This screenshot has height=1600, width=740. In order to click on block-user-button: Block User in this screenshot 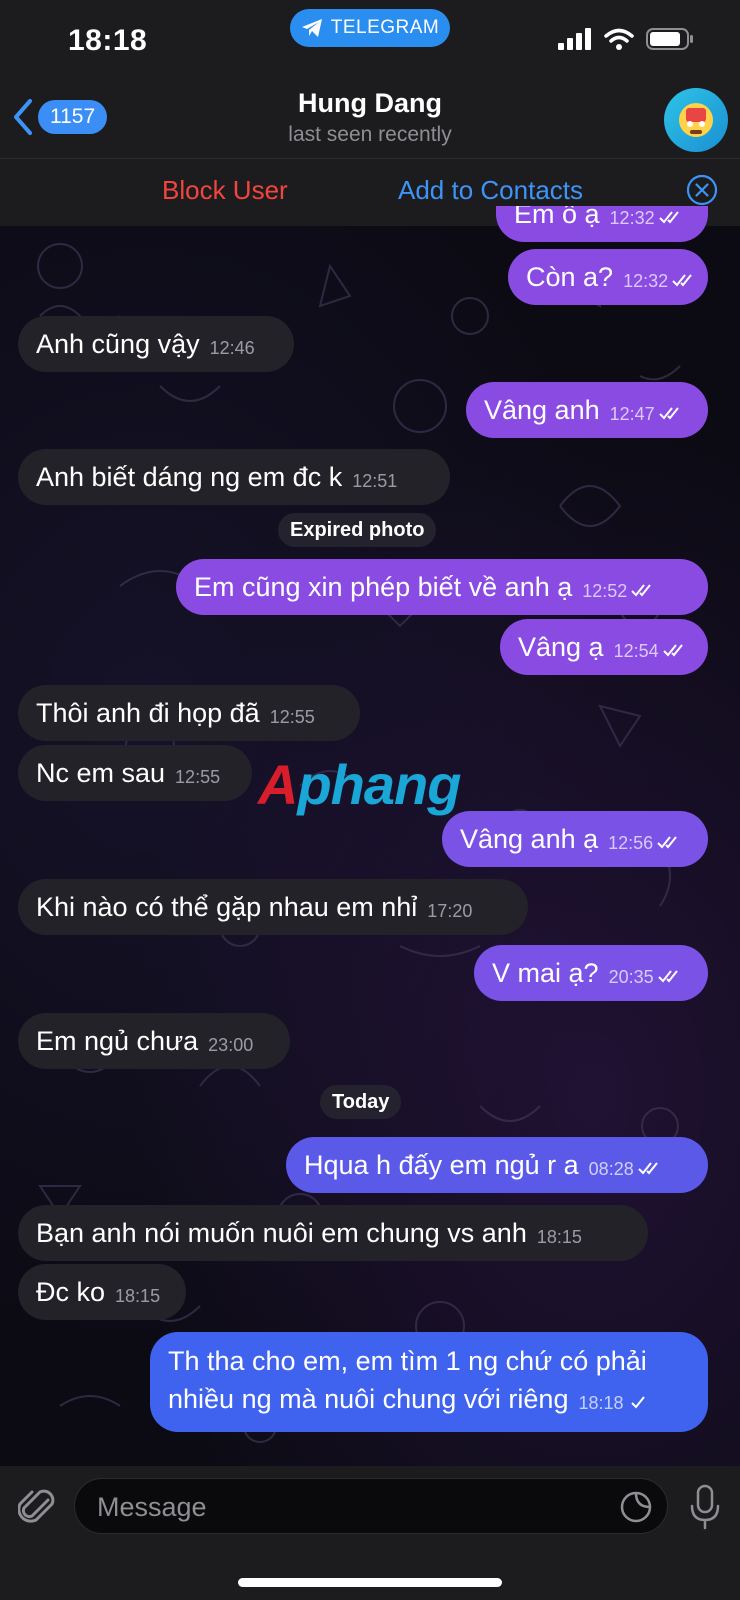, I will do `click(225, 190)`.